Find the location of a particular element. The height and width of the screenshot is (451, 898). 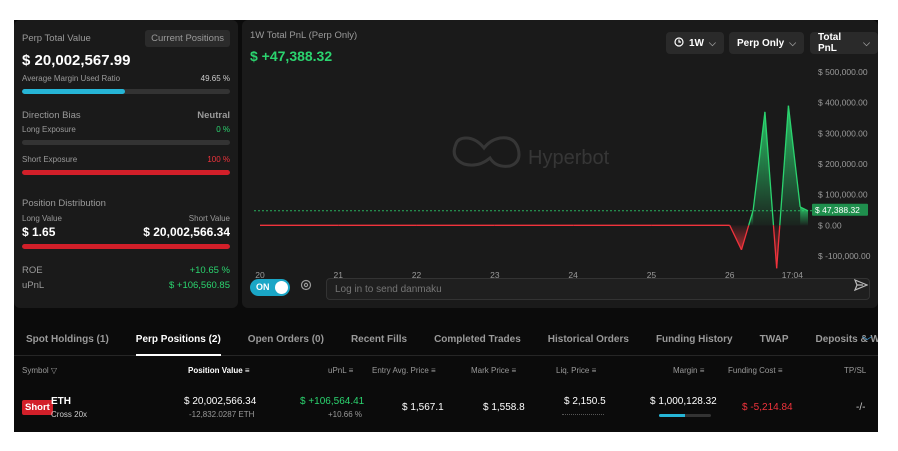

watermark-text: Hyperbot is located at coordinates (569, 158).